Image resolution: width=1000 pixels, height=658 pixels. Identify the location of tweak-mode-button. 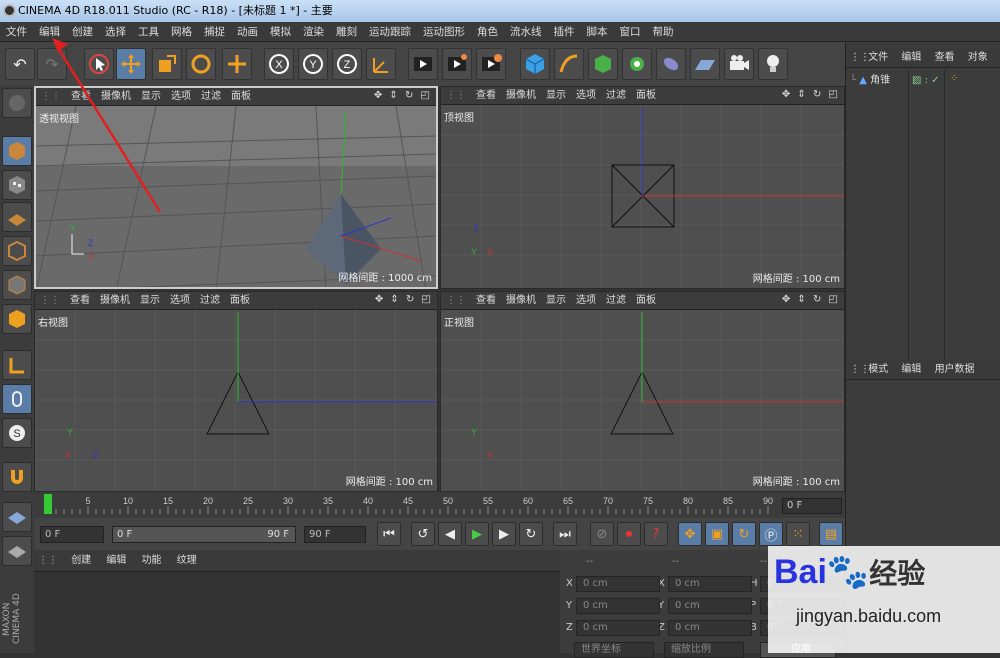
(17, 399).